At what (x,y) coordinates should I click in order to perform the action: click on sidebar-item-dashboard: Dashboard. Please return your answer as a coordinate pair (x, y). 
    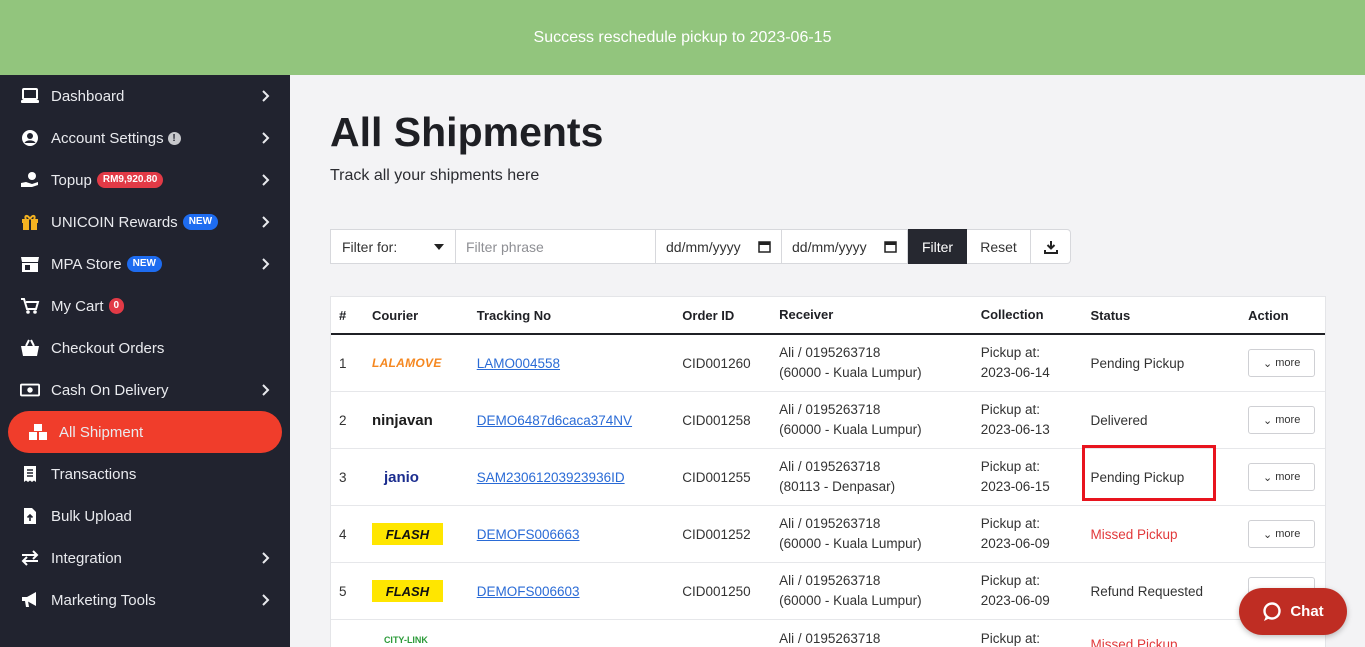
    Looking at the image, I should click on (145, 96).